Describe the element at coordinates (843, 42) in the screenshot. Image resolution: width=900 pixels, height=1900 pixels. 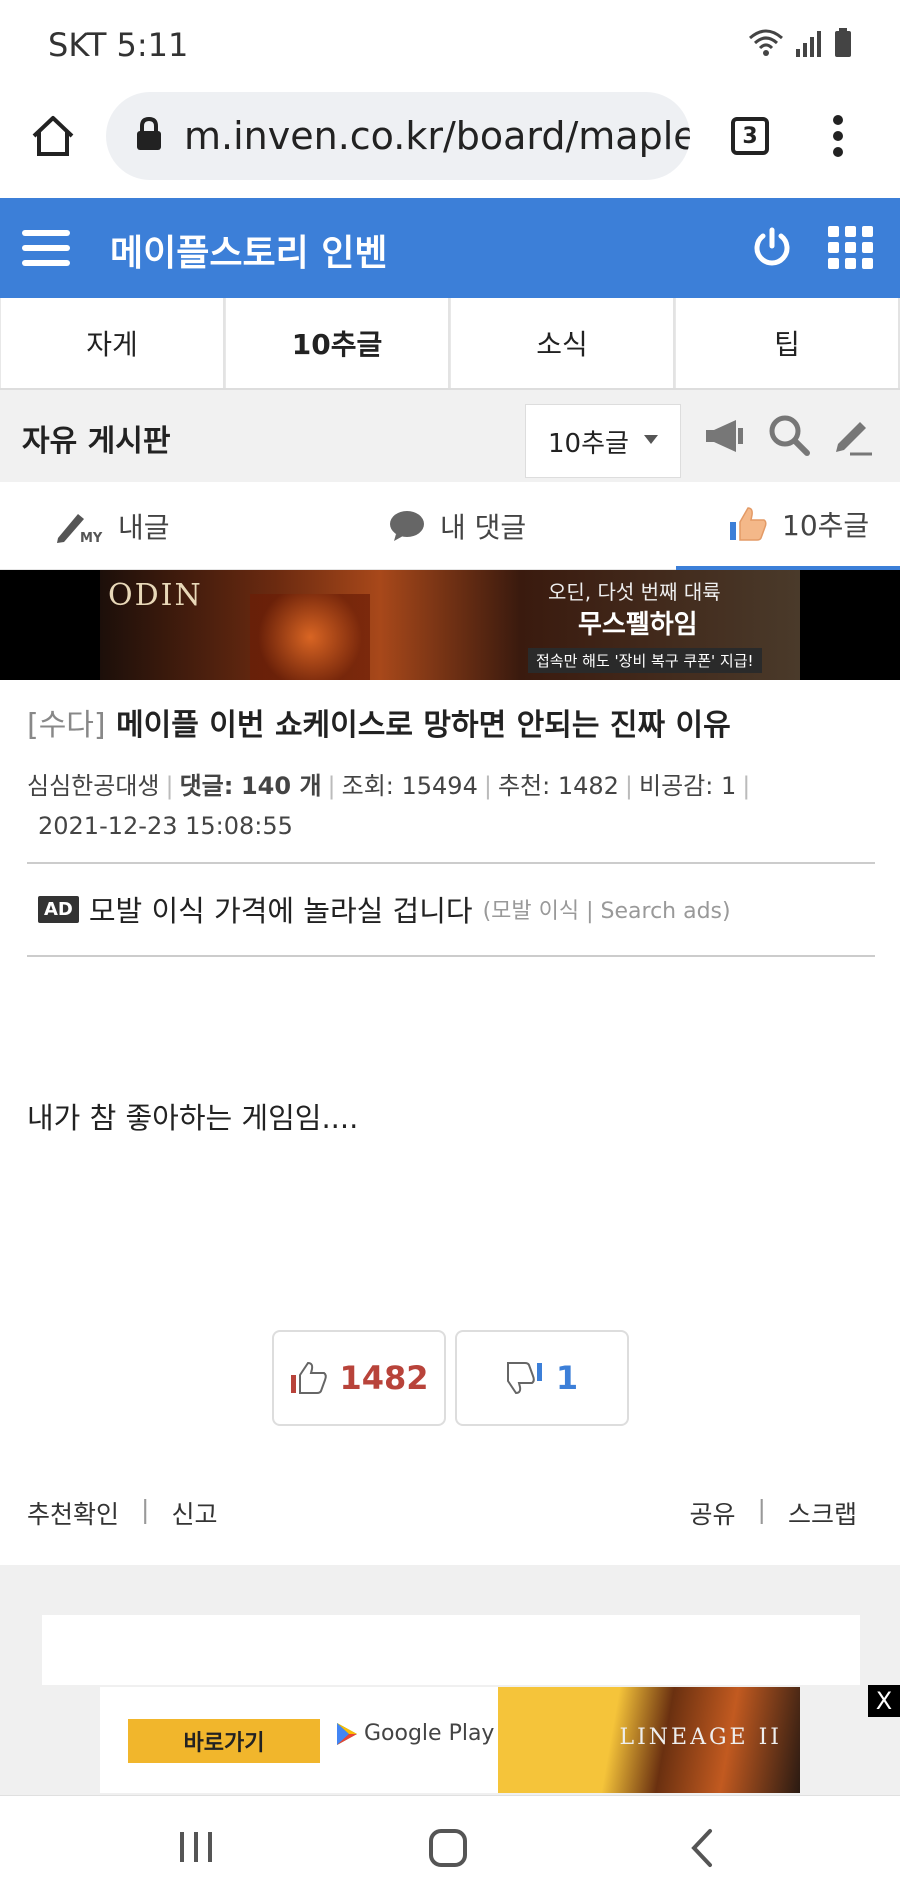
I see `battery-icon` at that location.